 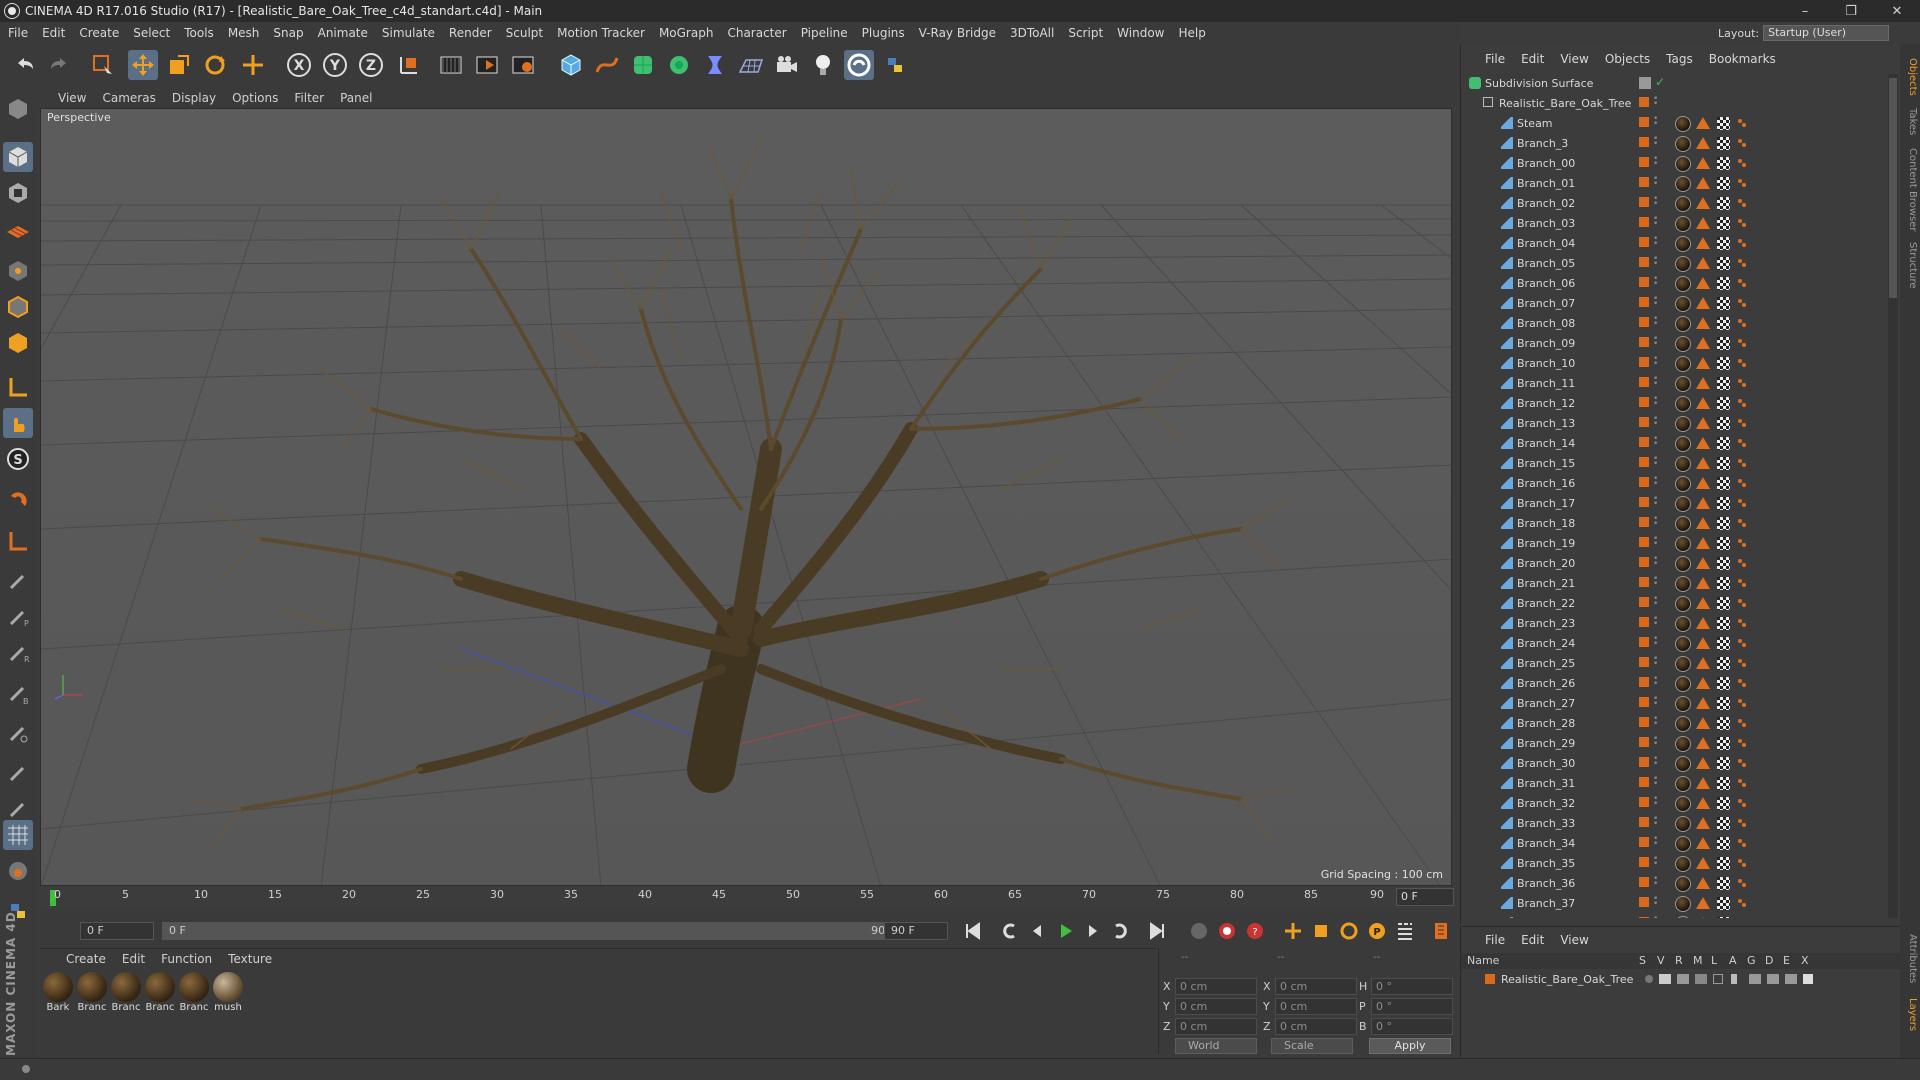 I want to click on material-swatch: Branc, so click(x=160, y=992).